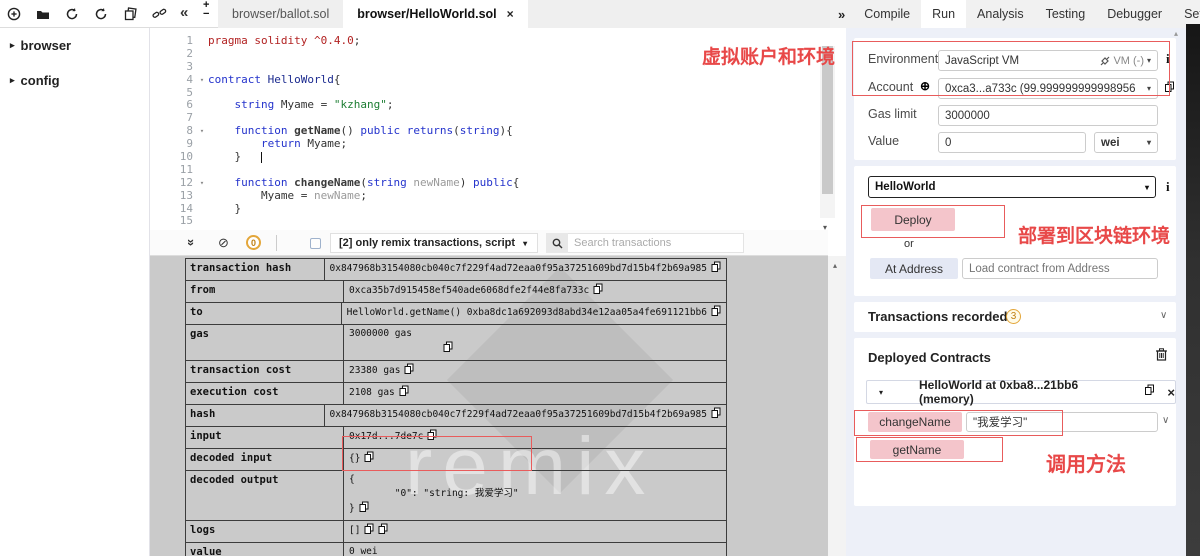  What do you see at coordinates (914, 268) in the screenshot?
I see `at-address-button: At Address` at bounding box center [914, 268].